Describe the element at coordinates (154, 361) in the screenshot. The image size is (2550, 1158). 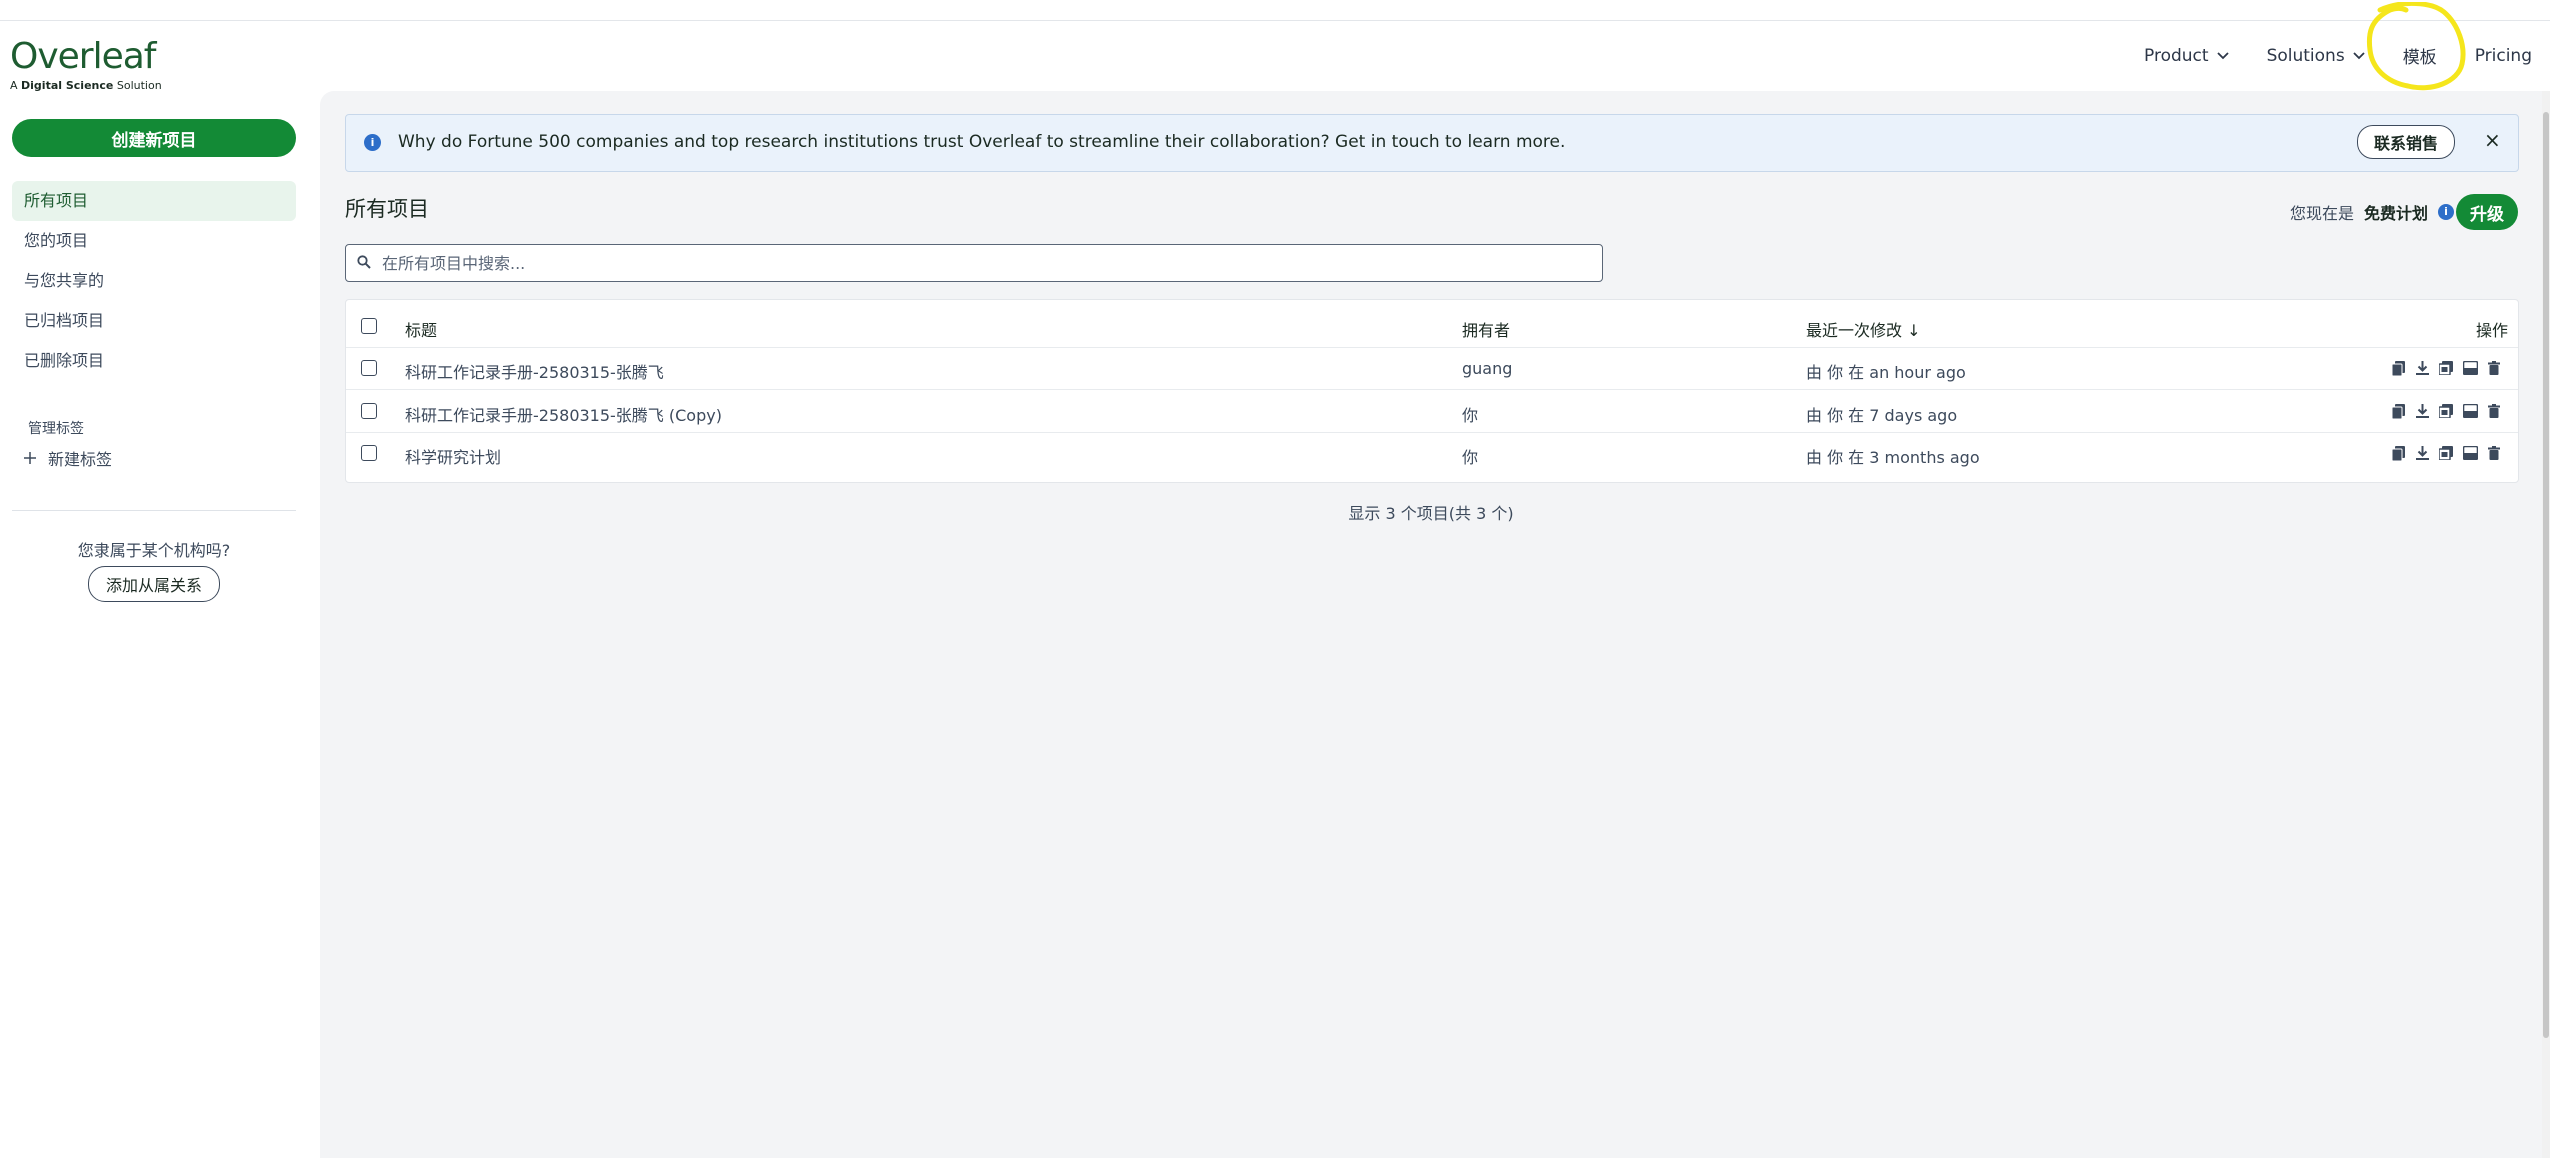
I see `sidebar-item-trashed: 已删除项目` at that location.